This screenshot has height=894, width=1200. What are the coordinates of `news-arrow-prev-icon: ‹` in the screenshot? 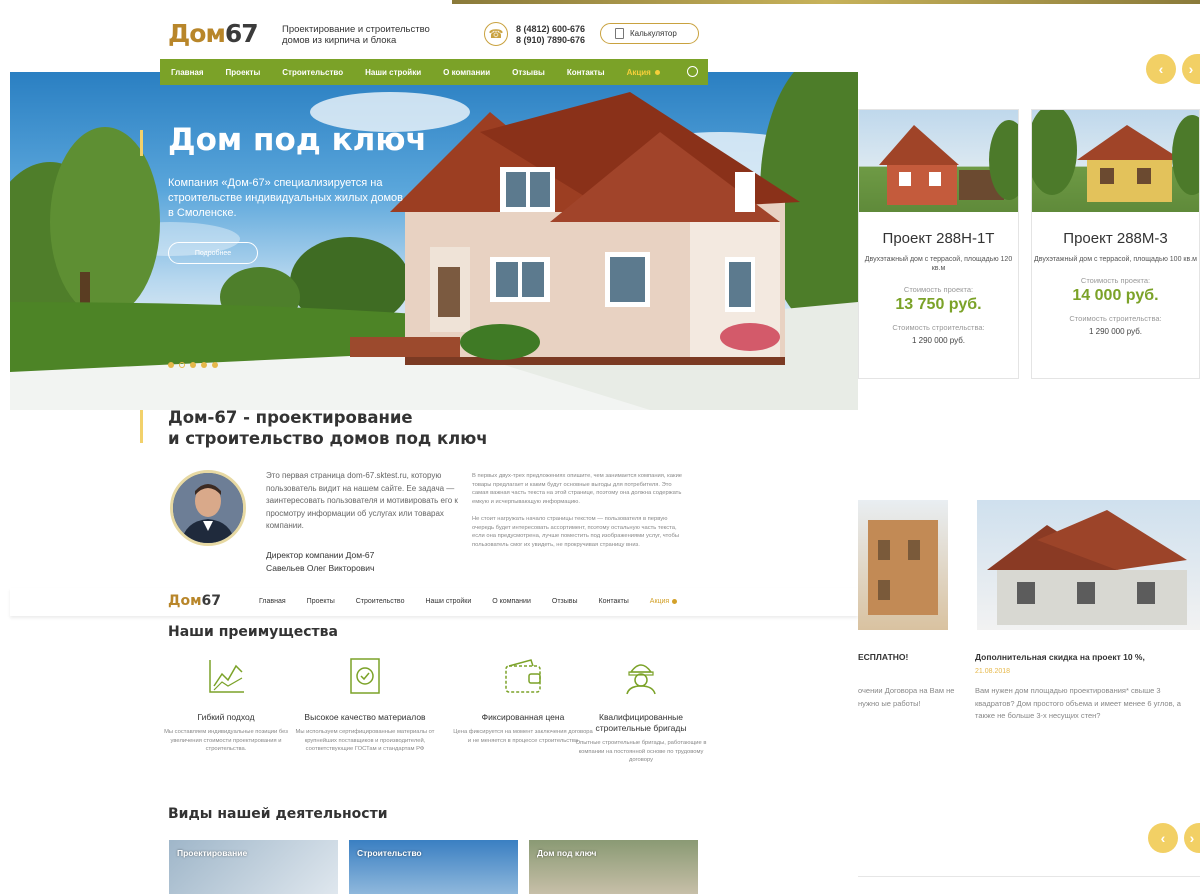 It's located at (1163, 838).